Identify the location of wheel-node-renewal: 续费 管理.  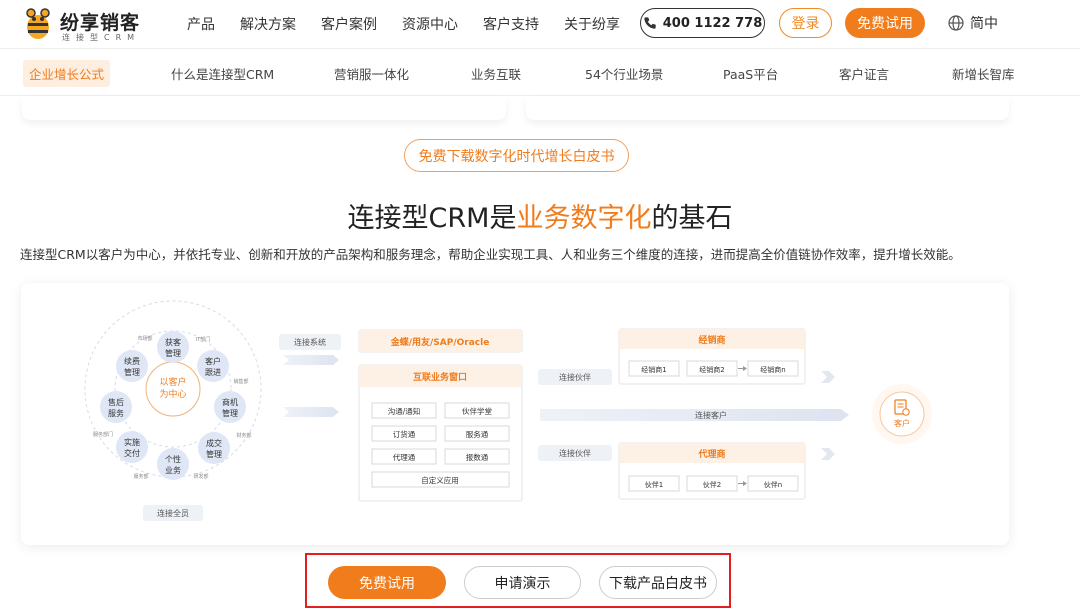
(132, 366).